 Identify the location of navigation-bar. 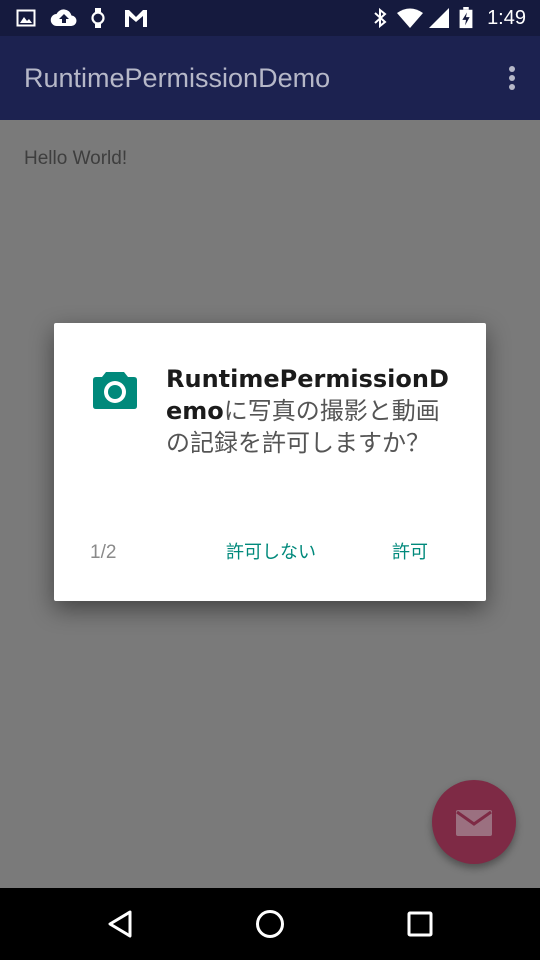
(270, 924).